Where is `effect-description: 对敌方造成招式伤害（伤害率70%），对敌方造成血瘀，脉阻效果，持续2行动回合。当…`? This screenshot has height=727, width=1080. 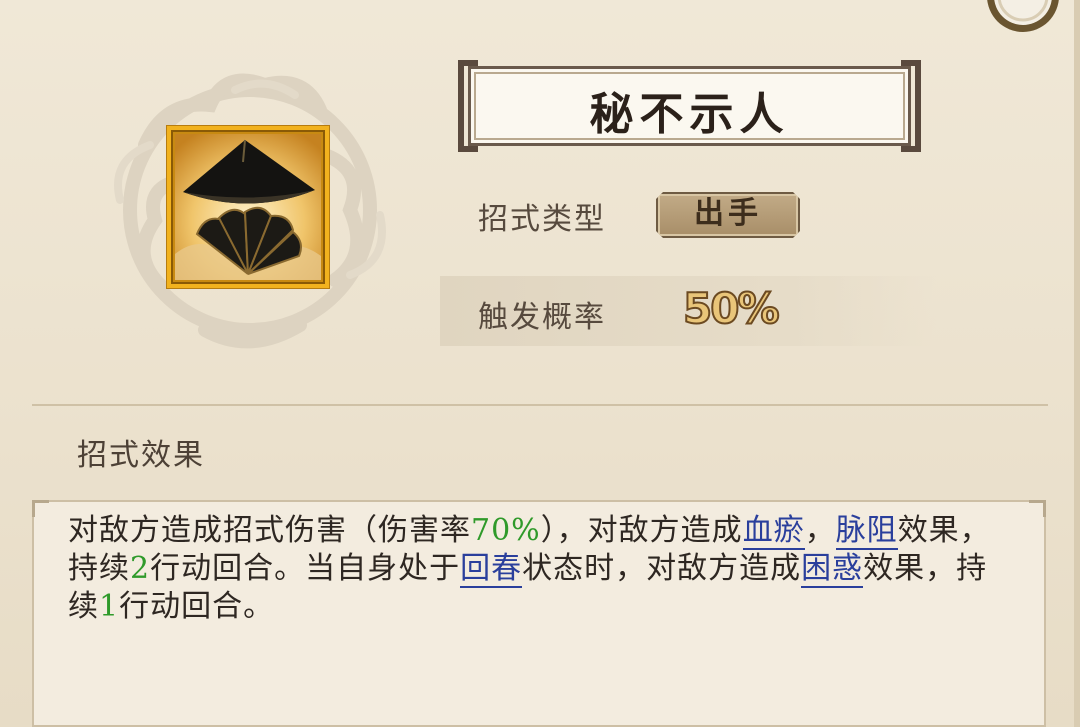
effect-description: 对敌方造成招式伤害（伤害率70%），对敌方造成血瘀，脉阻效果，持续2行动回合。当… is located at coordinates (538, 569).